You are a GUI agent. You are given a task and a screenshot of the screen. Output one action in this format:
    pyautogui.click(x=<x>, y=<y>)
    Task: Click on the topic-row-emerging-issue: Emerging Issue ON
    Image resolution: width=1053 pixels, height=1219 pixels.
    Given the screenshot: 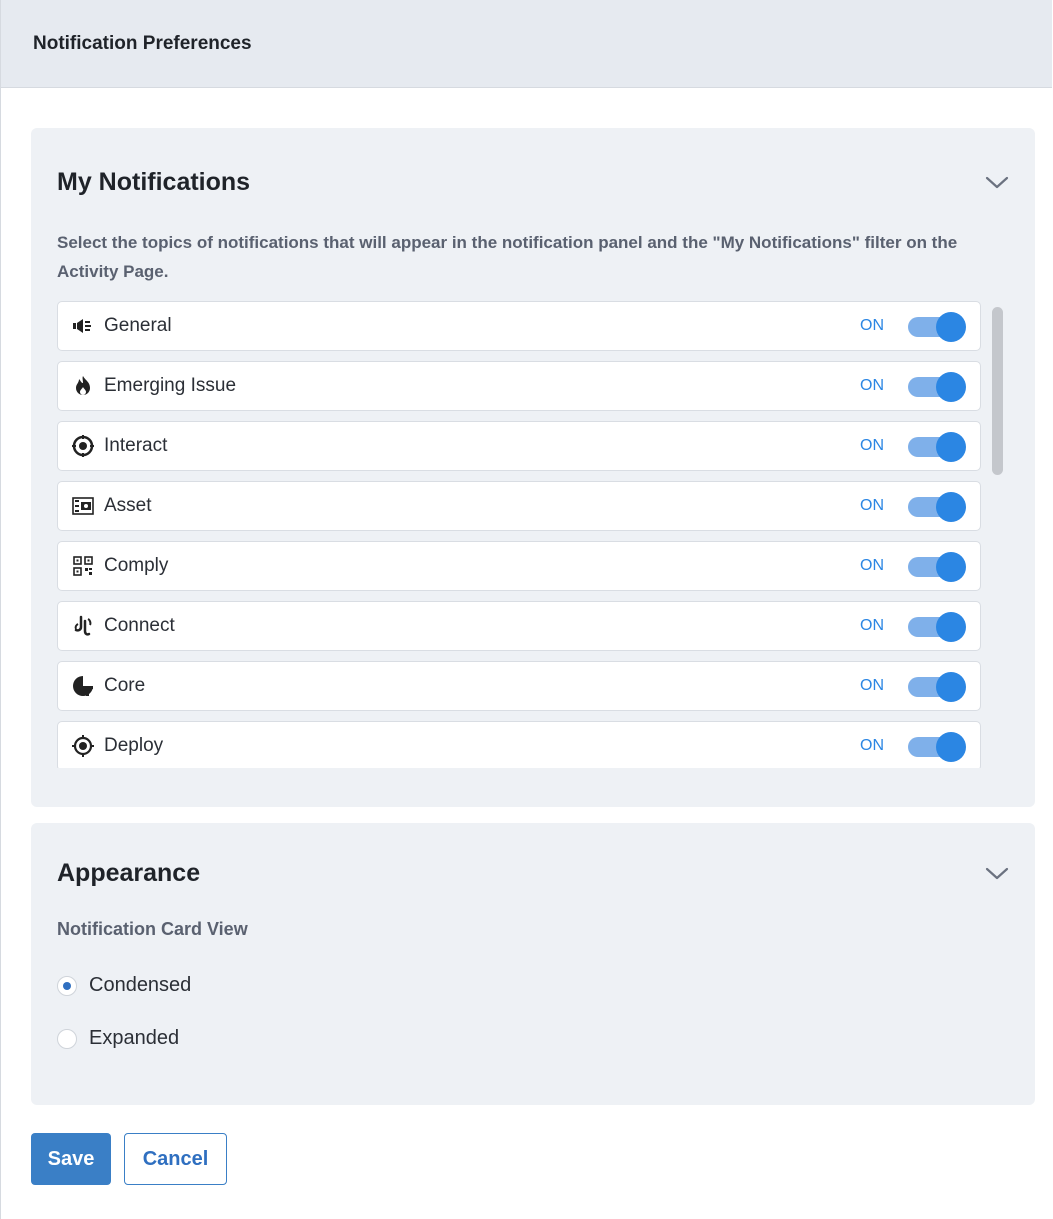 What is the action you would take?
    pyautogui.click(x=519, y=386)
    